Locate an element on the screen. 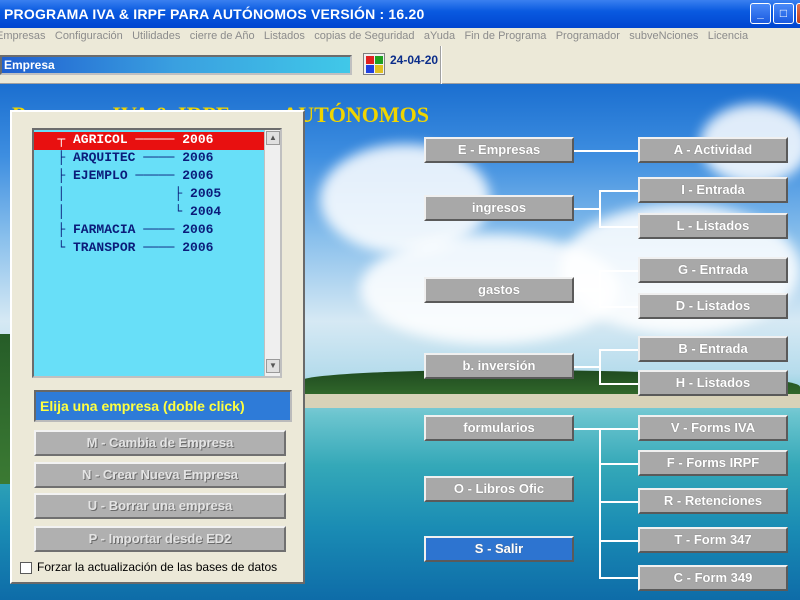  menu-item-empresas: Empresas is located at coordinates (26, 35).